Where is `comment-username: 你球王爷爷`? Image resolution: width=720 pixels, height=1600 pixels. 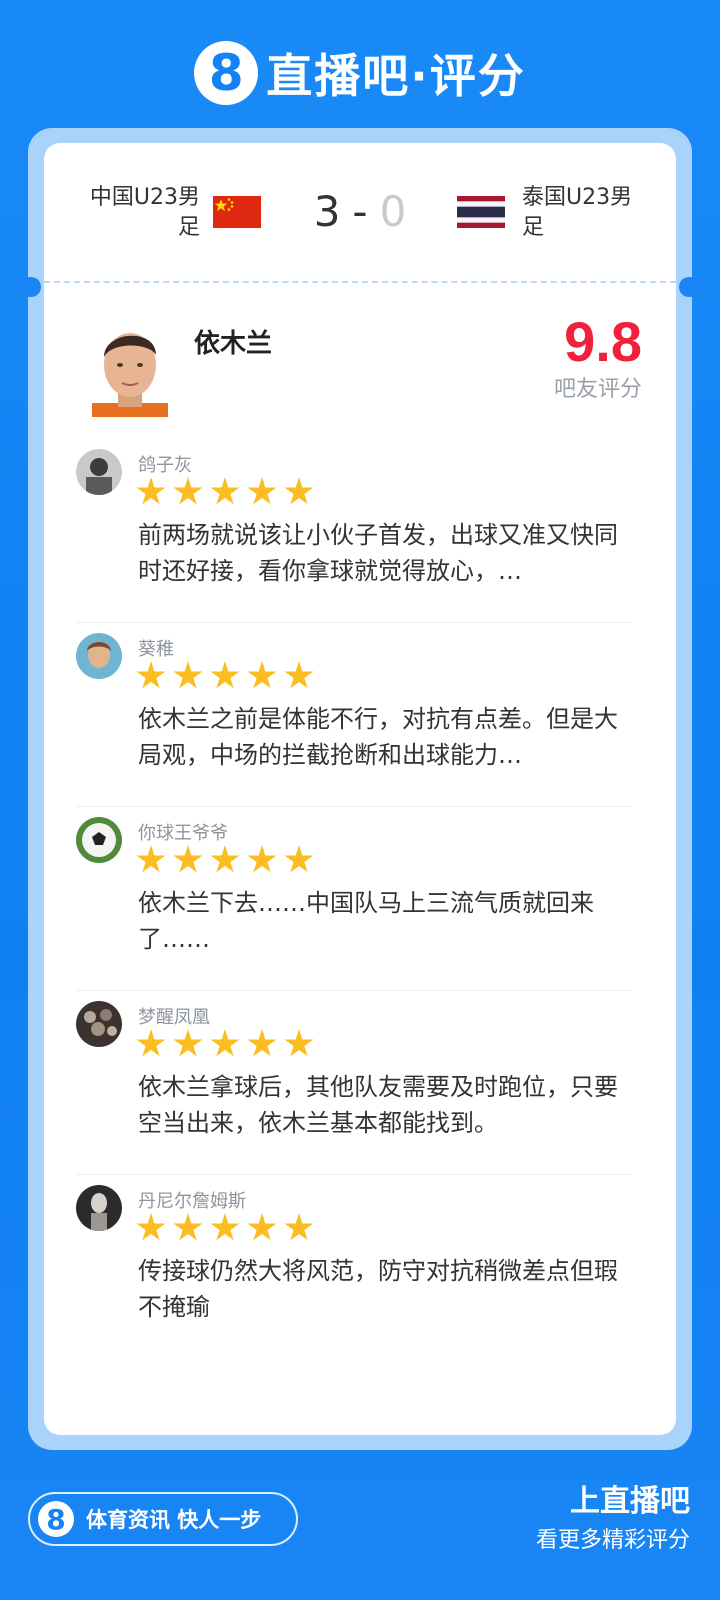 comment-username: 你球王爷爷 is located at coordinates (183, 832).